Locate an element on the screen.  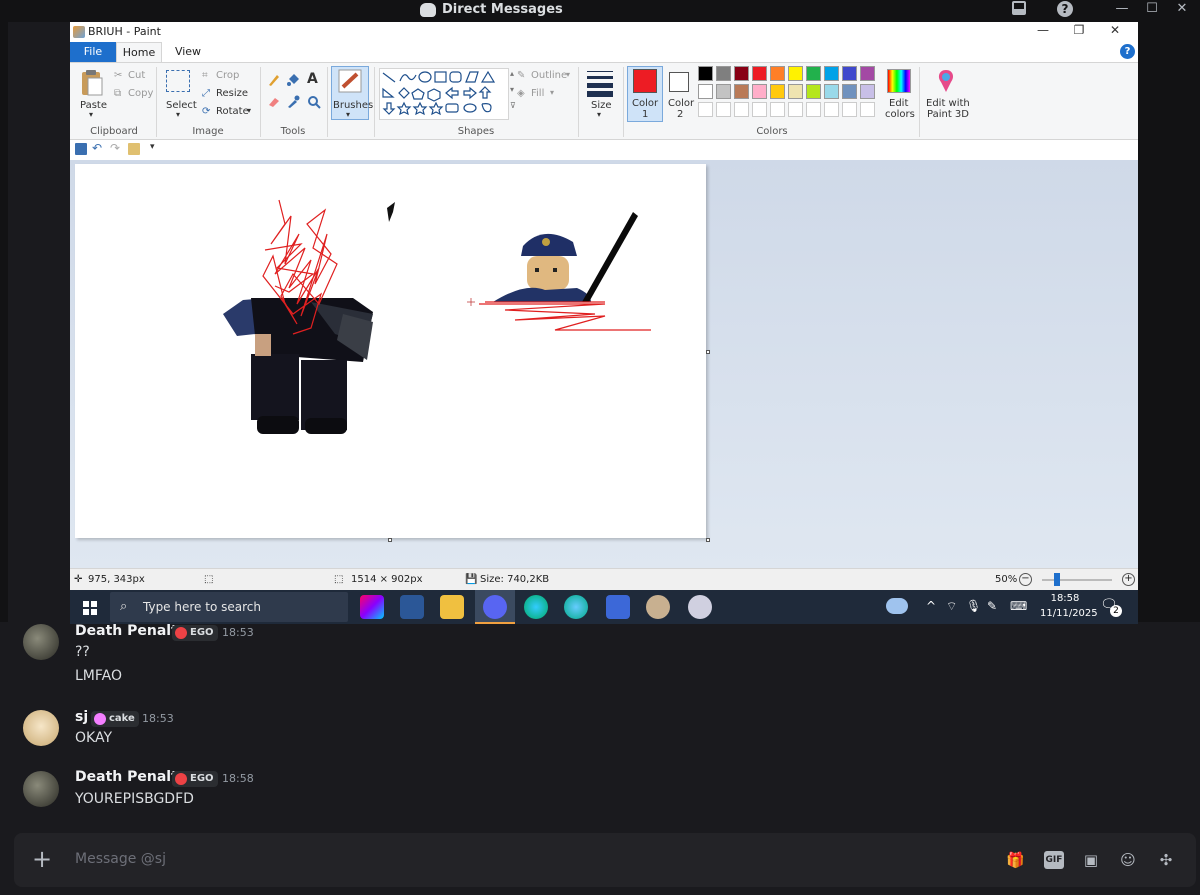
emoji-icon: ☺ is located at coordinates (1128, 860).